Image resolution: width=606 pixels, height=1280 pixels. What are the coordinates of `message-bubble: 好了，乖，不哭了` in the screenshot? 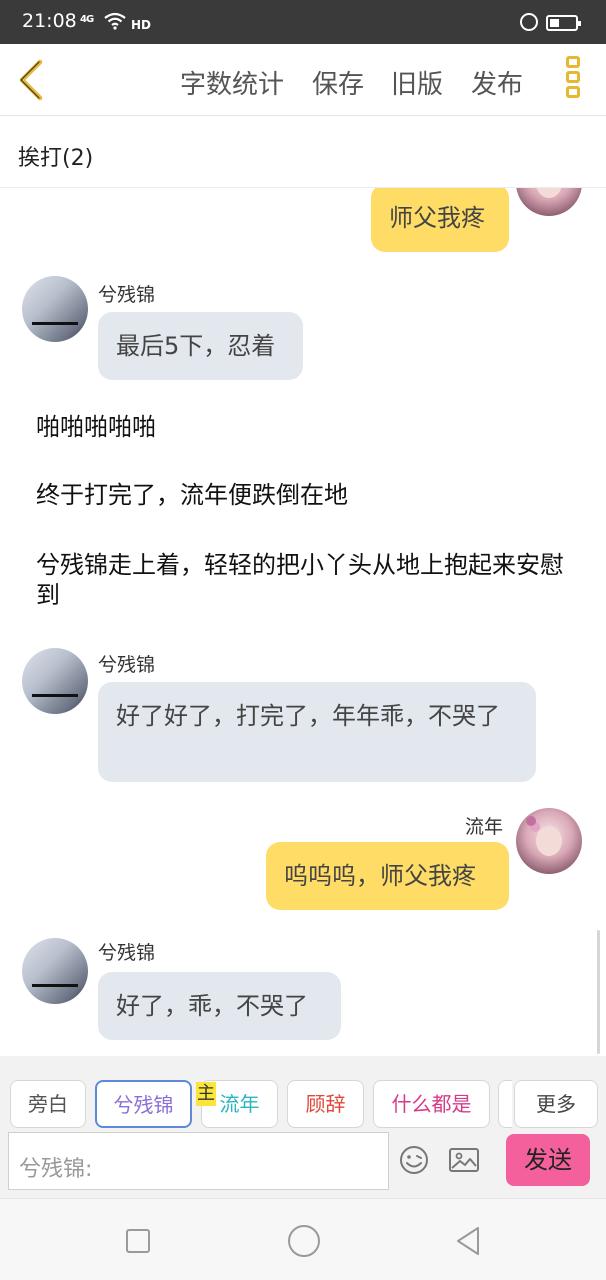 It's located at (219, 1006).